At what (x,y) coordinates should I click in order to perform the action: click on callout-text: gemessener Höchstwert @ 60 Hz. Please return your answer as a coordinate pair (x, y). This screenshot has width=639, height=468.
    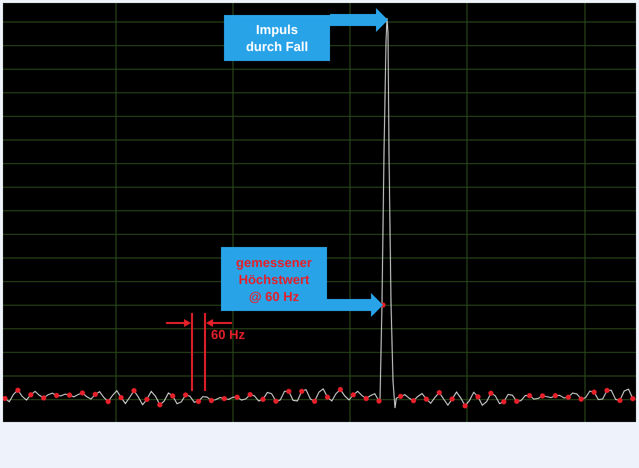
    Looking at the image, I should click on (274, 279).